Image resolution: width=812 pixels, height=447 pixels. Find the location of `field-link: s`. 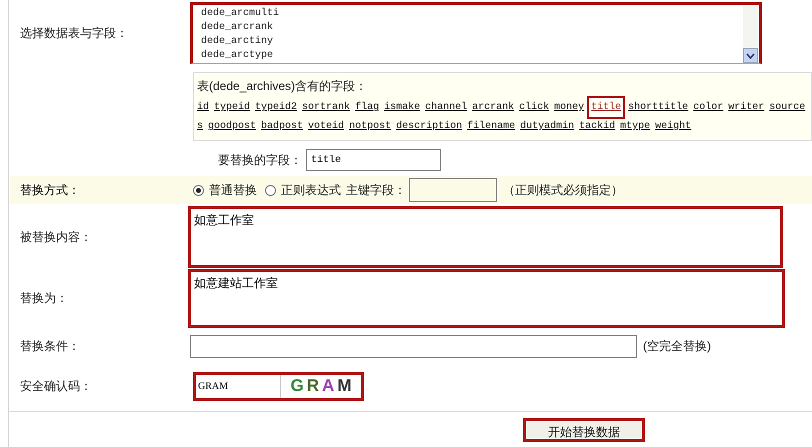

field-link: s is located at coordinates (200, 126).